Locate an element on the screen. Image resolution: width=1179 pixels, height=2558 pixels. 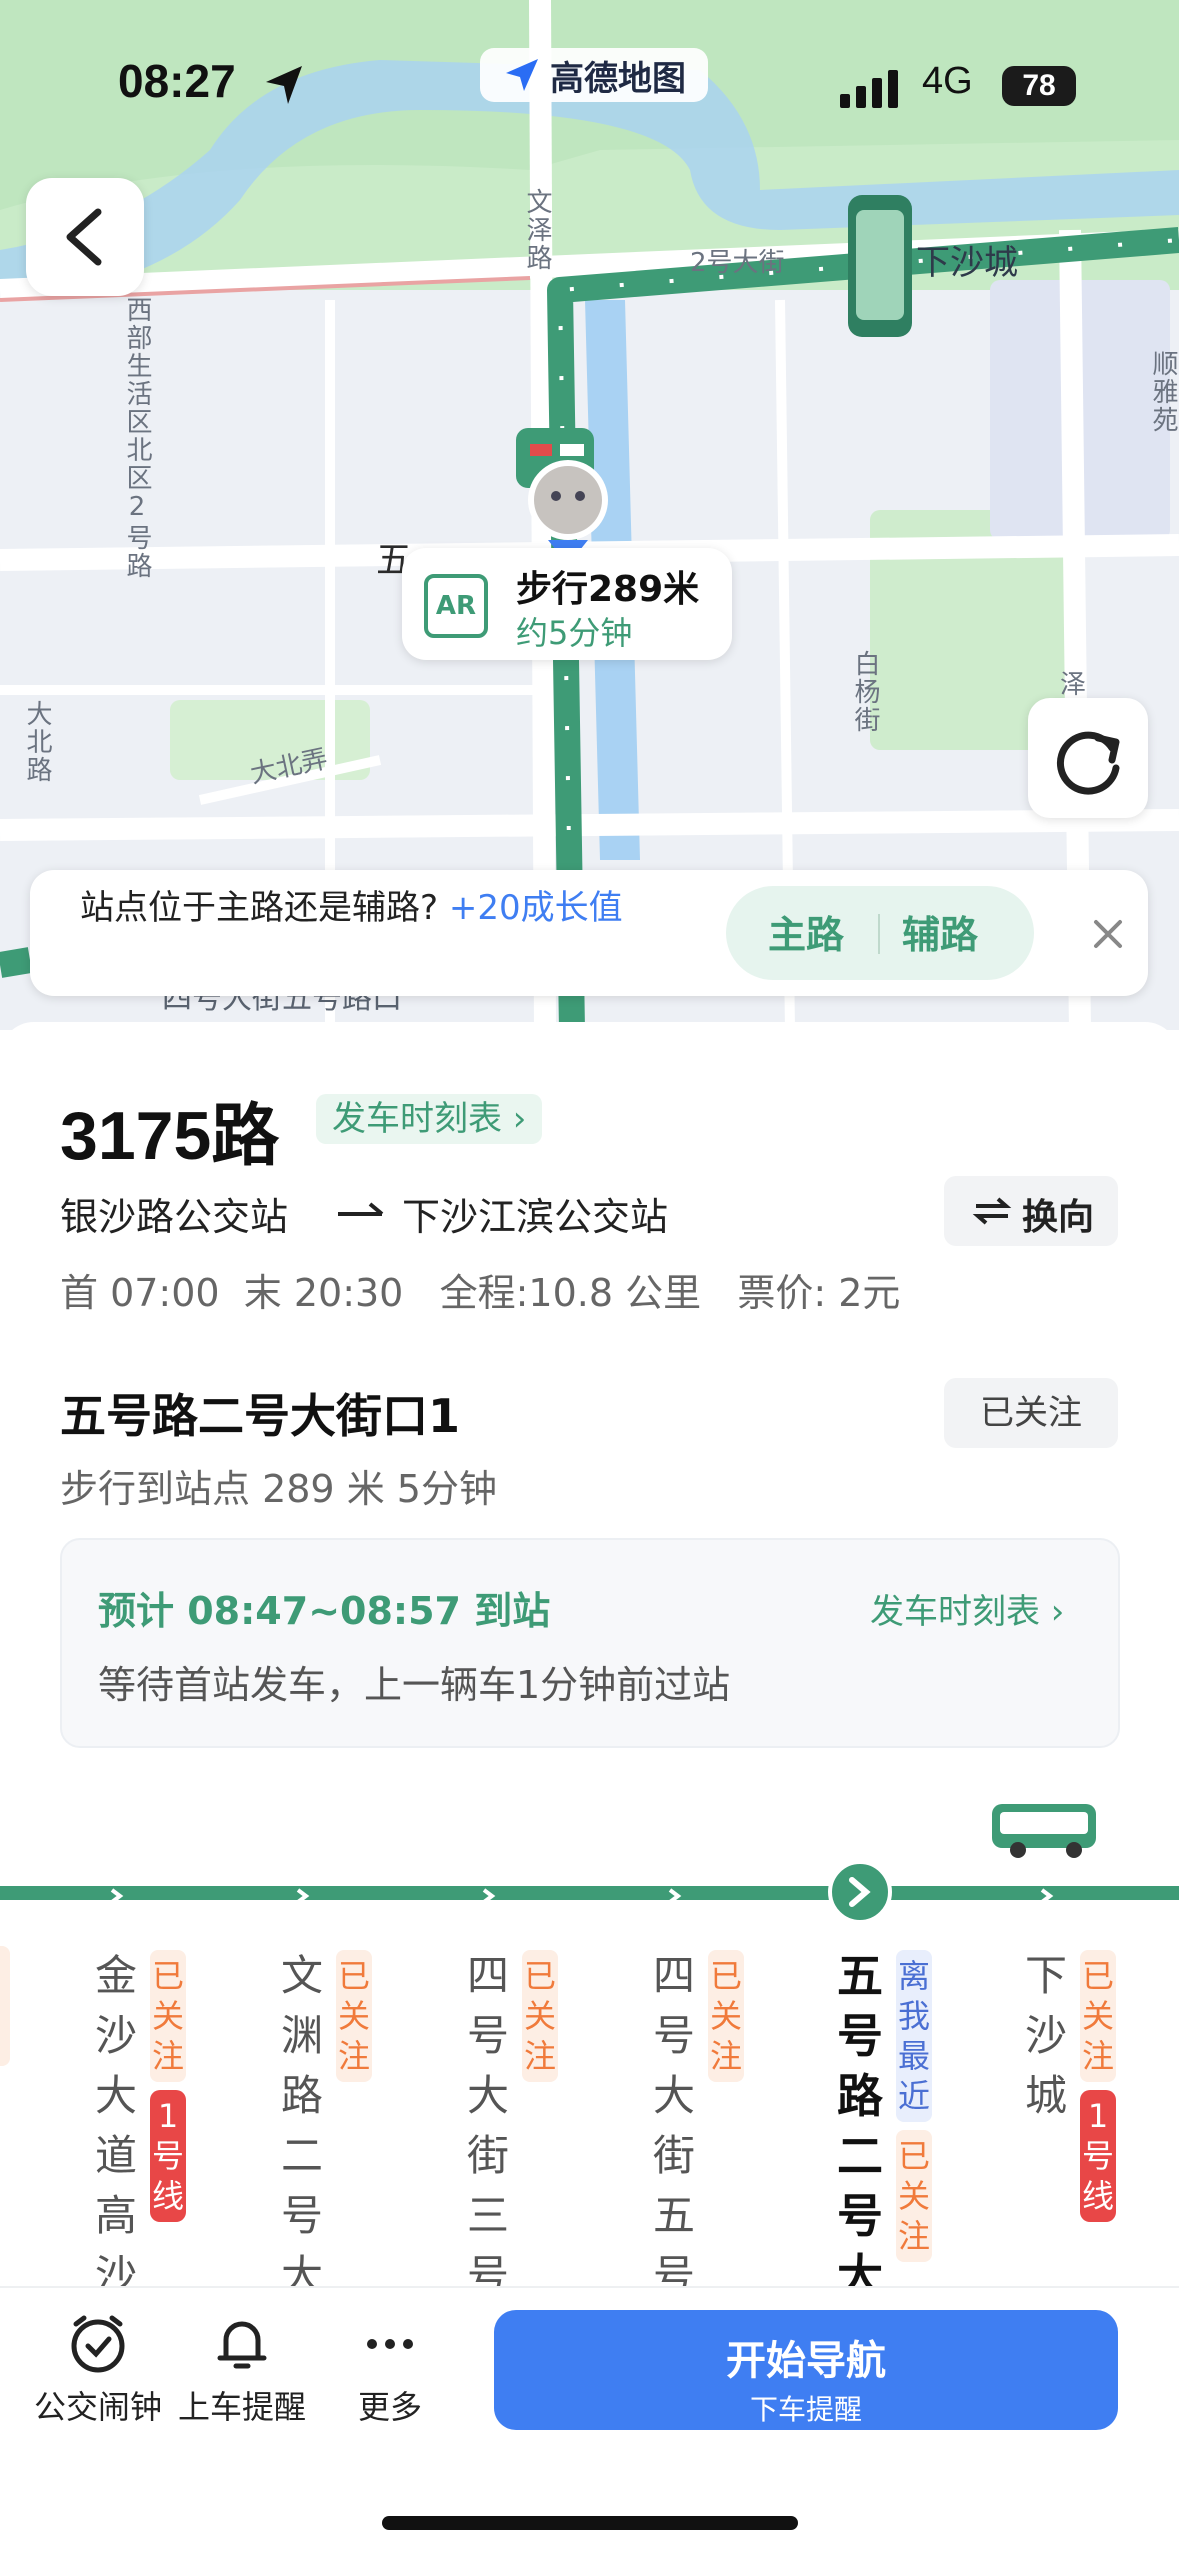
eta-timetable-link: 发车时刻表 › is located at coordinates (967, 1608).